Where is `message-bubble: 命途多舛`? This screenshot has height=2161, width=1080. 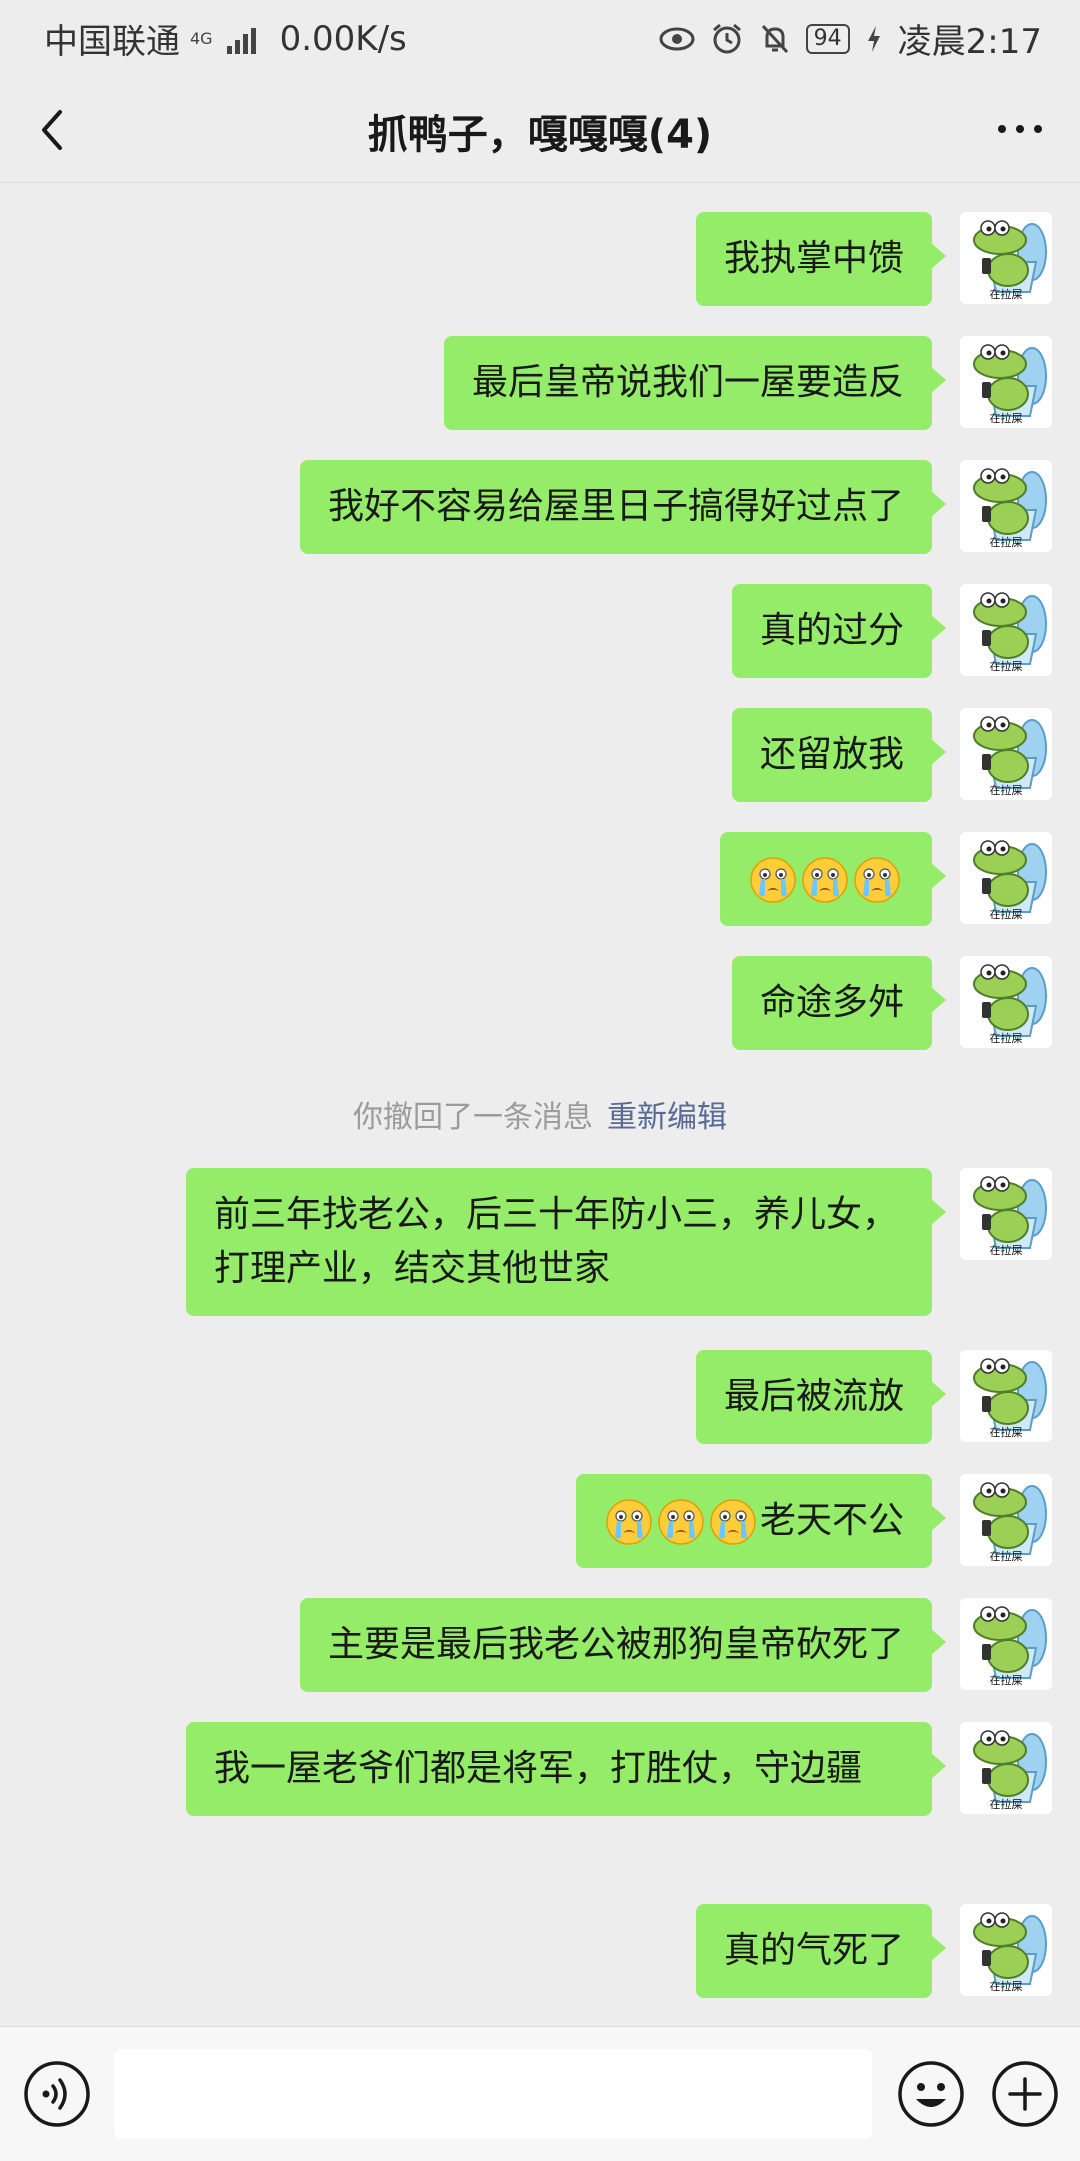
message-bubble: 命途多舛 is located at coordinates (839, 1003).